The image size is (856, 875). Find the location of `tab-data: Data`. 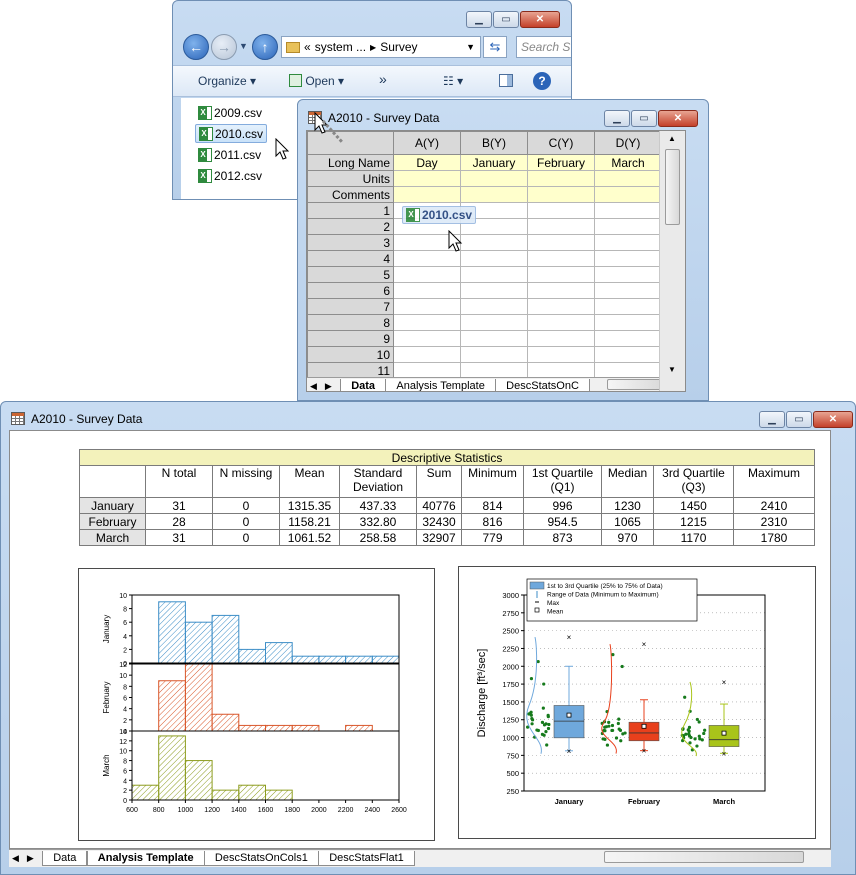

tab-data: Data is located at coordinates (65, 858).